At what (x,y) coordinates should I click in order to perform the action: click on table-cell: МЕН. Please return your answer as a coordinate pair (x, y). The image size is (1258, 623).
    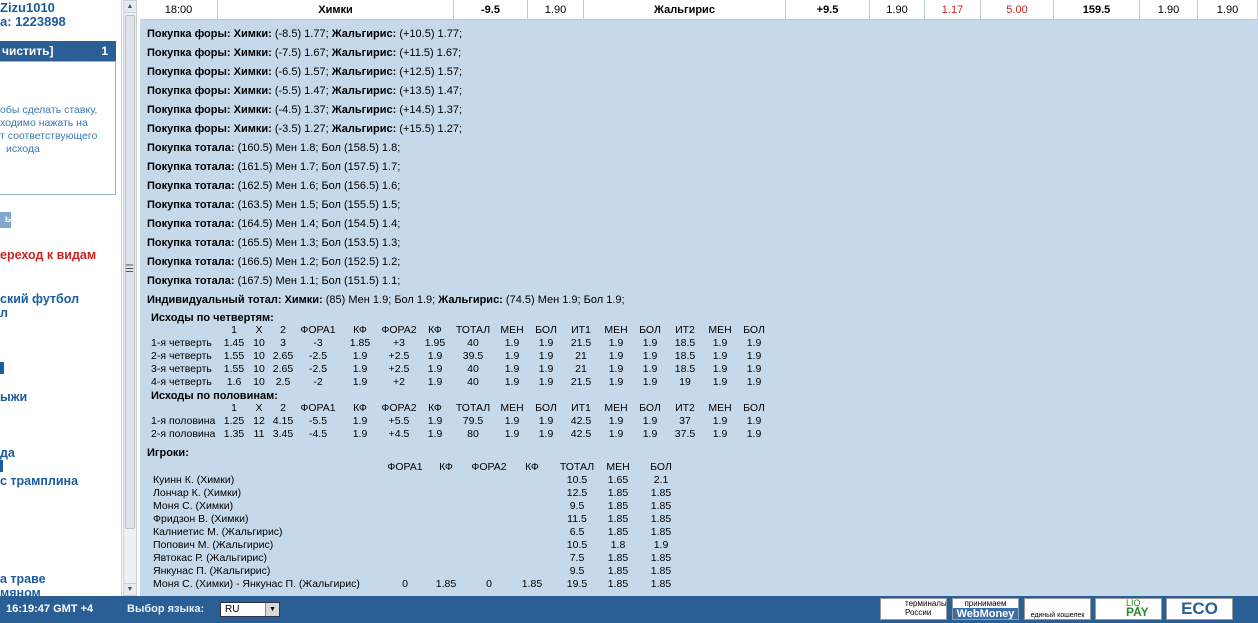
    Looking at the image, I should click on (720, 330).